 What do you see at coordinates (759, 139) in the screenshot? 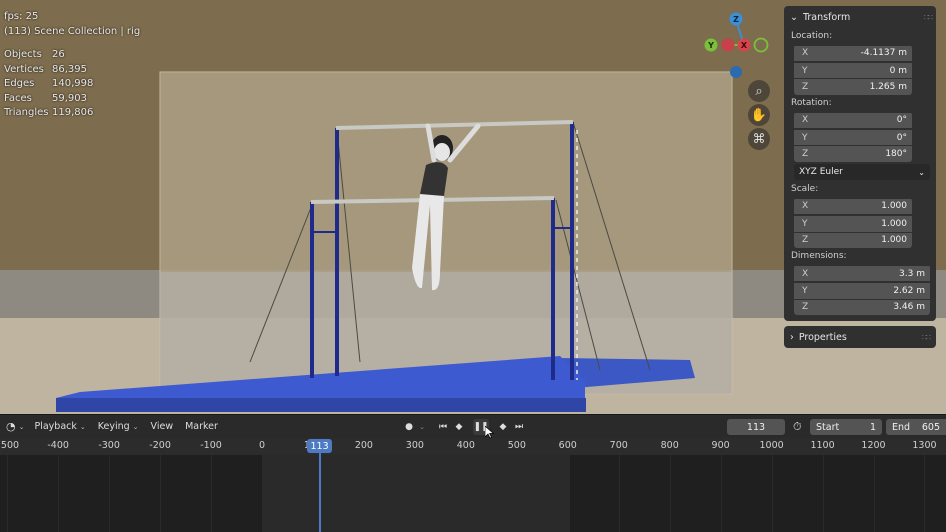
I see `camera-icon: ⌘` at bounding box center [759, 139].